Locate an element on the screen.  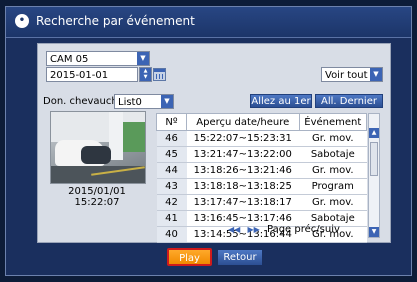
row-time: 13:18:18~13:18:25 is located at coordinates (243, 186).